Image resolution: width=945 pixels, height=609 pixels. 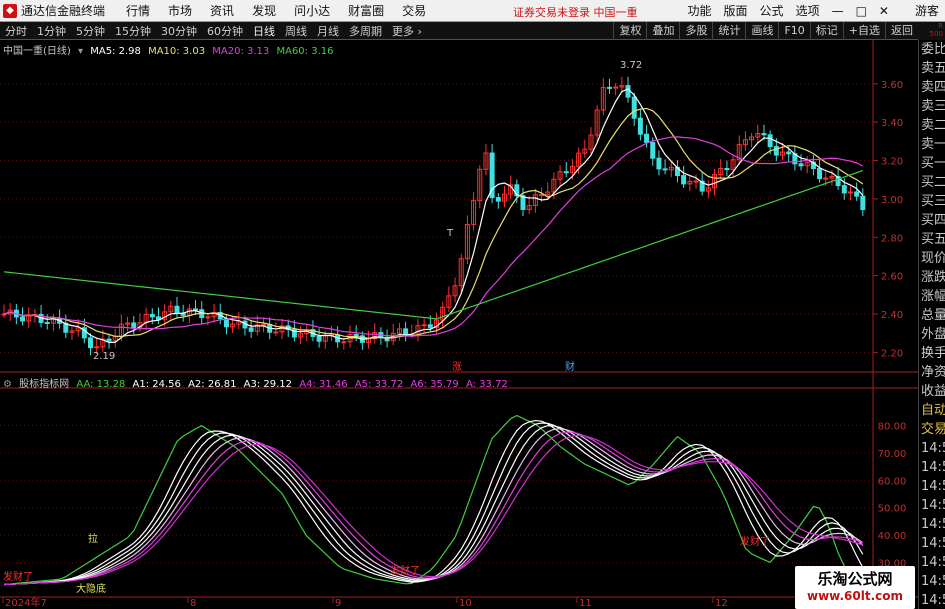 What do you see at coordinates (268, 384) in the screenshot?
I see `indicator-a3: A3: 29.12` at bounding box center [268, 384].